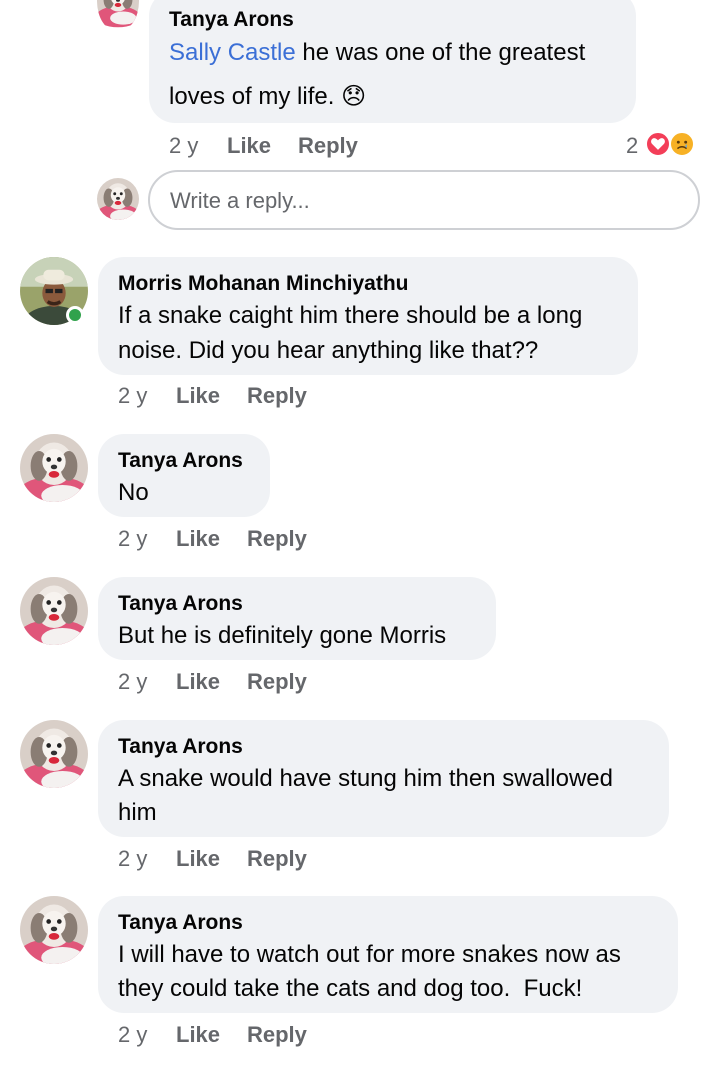 The height and width of the screenshot is (1068, 720). Describe the element at coordinates (354, 96) in the screenshot. I see `disappointed-emoji-icon: 😞` at that location.